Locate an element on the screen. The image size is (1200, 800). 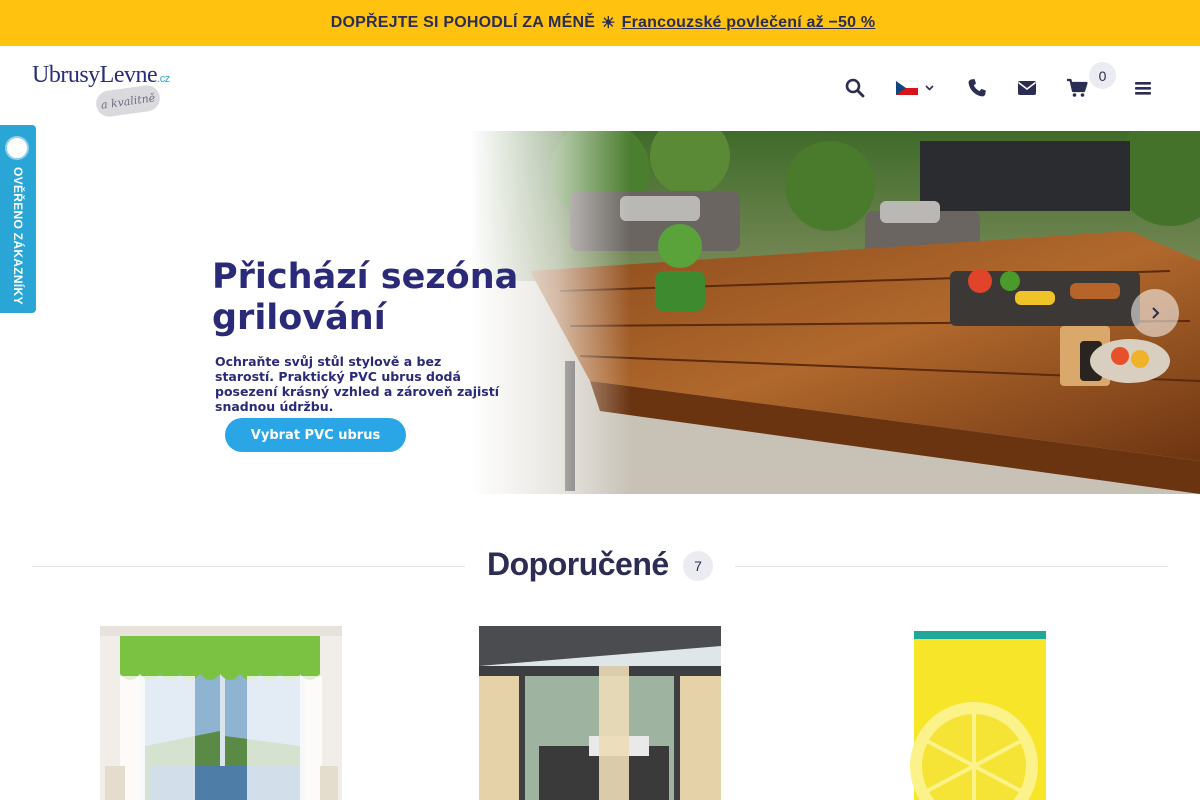
logo: UbrusyLevne.cz a kvalitně is located at coordinates (101, 90).